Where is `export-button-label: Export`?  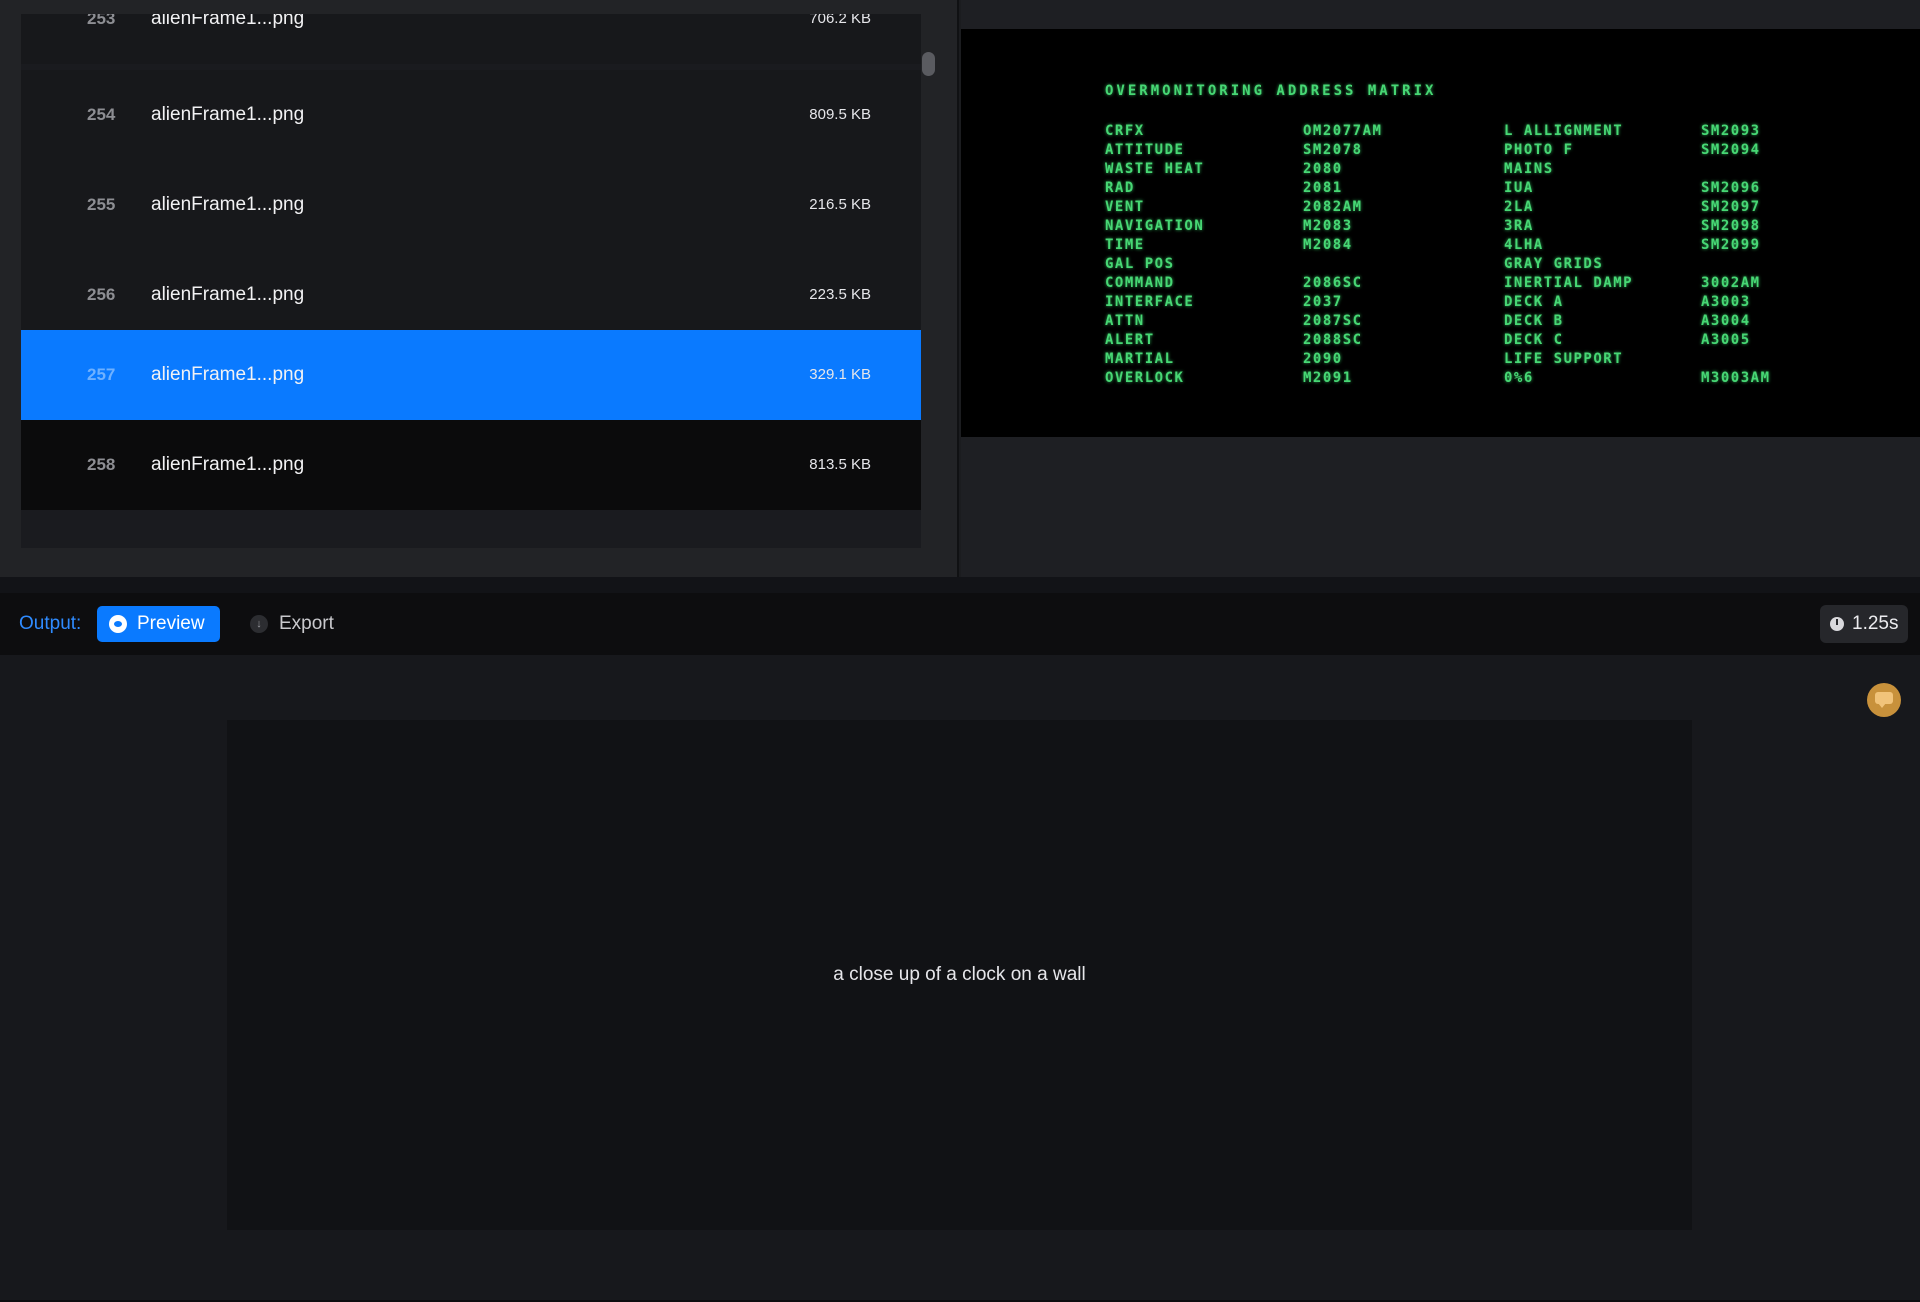 export-button-label: Export is located at coordinates (306, 623).